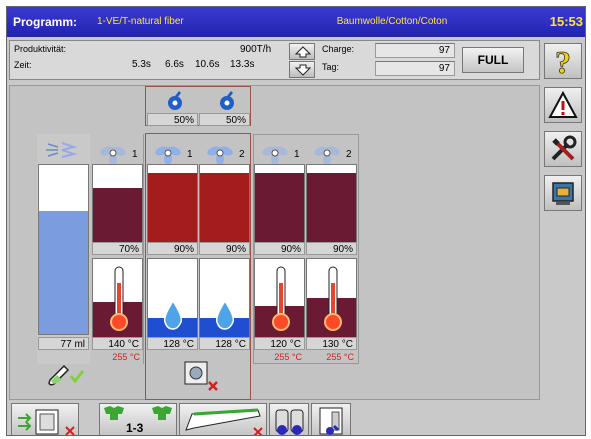  I want to click on material-name: Baumwolle/Cotton/Coton, so click(392, 21).